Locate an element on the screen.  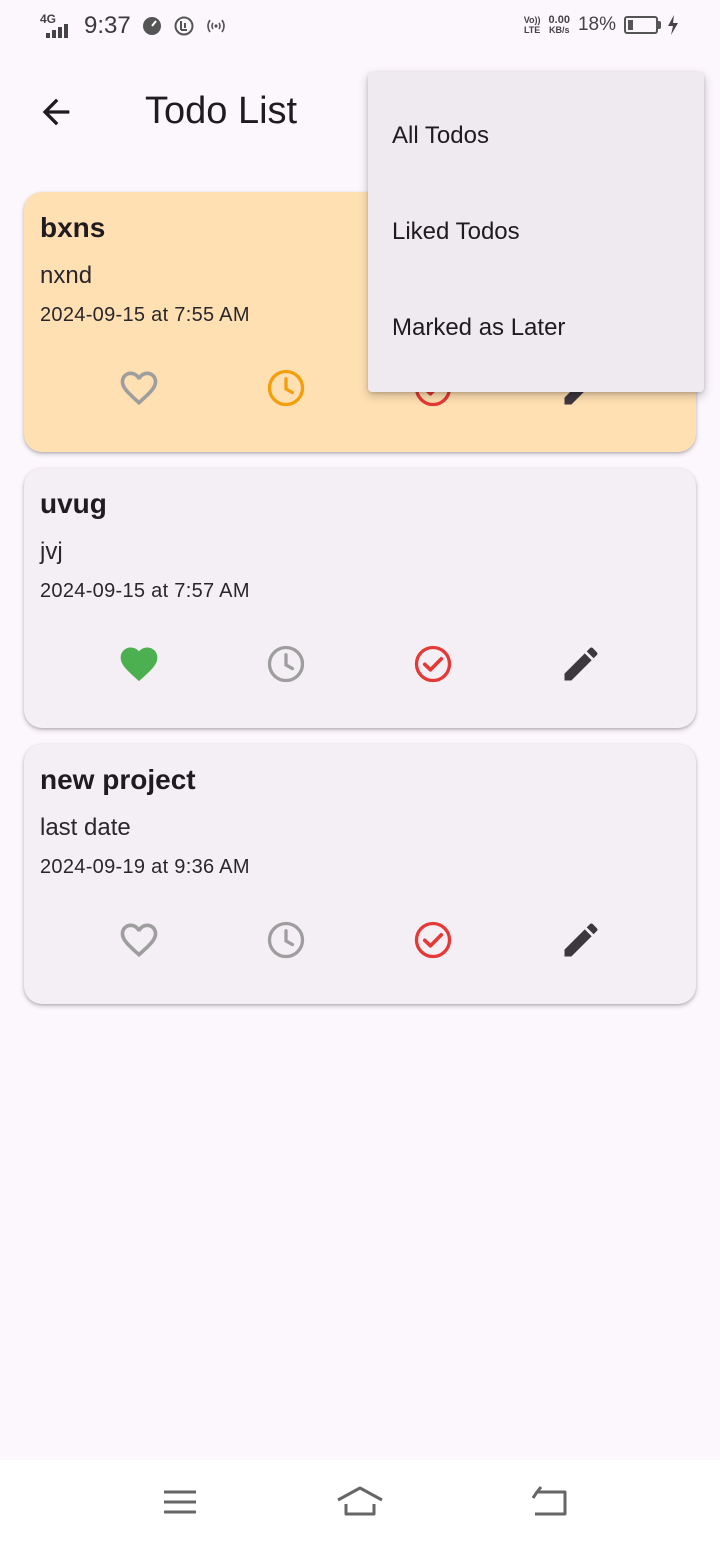
hotspot-icon is located at coordinates (215, 26).